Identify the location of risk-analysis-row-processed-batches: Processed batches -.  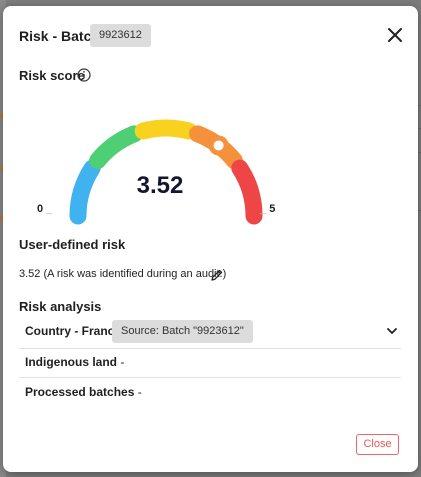
(210, 392).